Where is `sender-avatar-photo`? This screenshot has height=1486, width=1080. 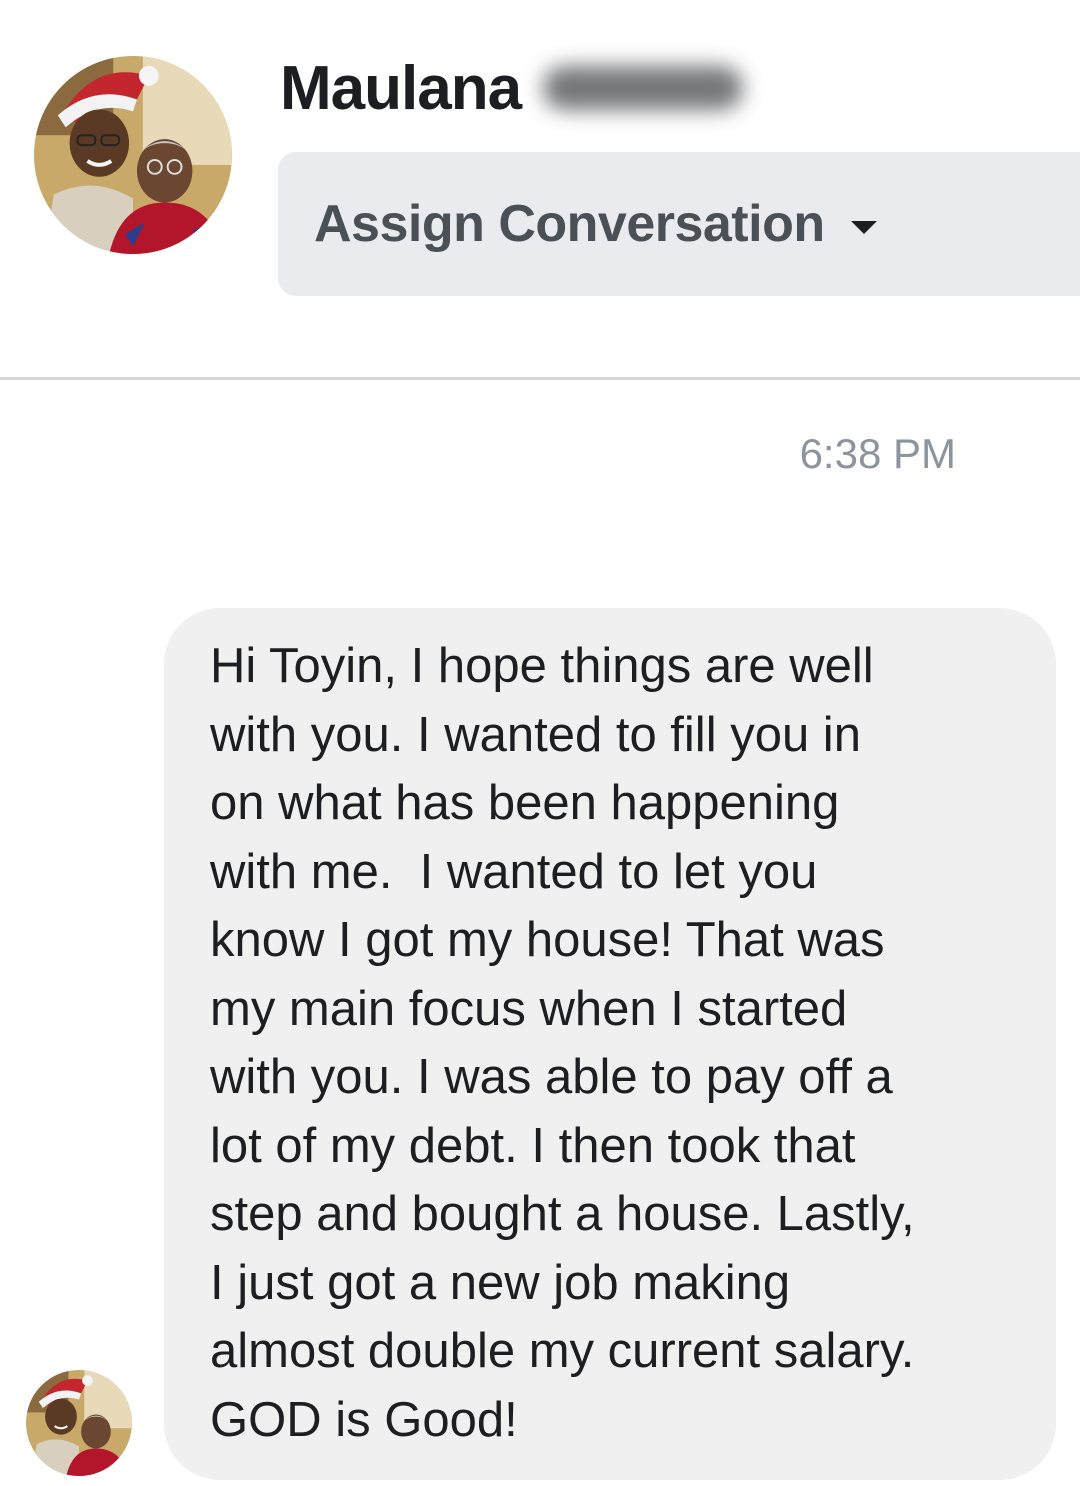
sender-avatar-photo is located at coordinates (79, 1423).